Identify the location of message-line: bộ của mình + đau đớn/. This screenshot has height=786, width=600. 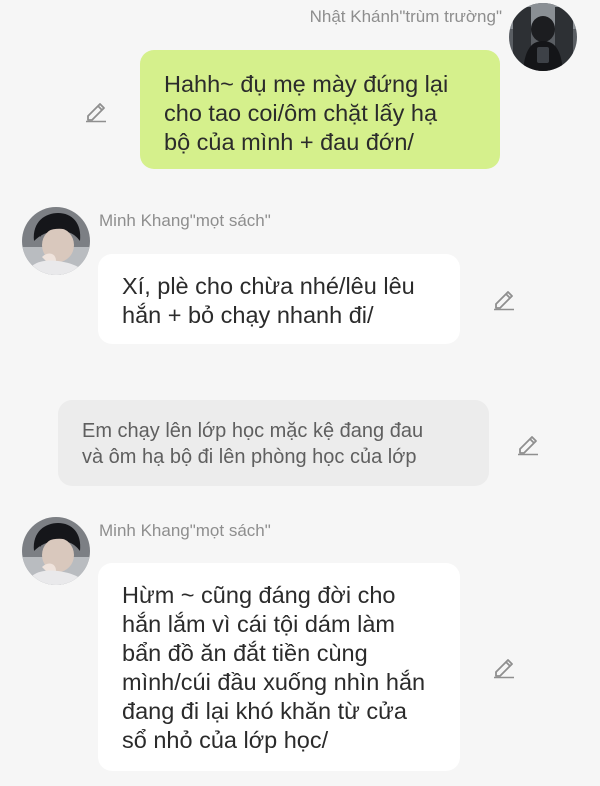
(289, 142).